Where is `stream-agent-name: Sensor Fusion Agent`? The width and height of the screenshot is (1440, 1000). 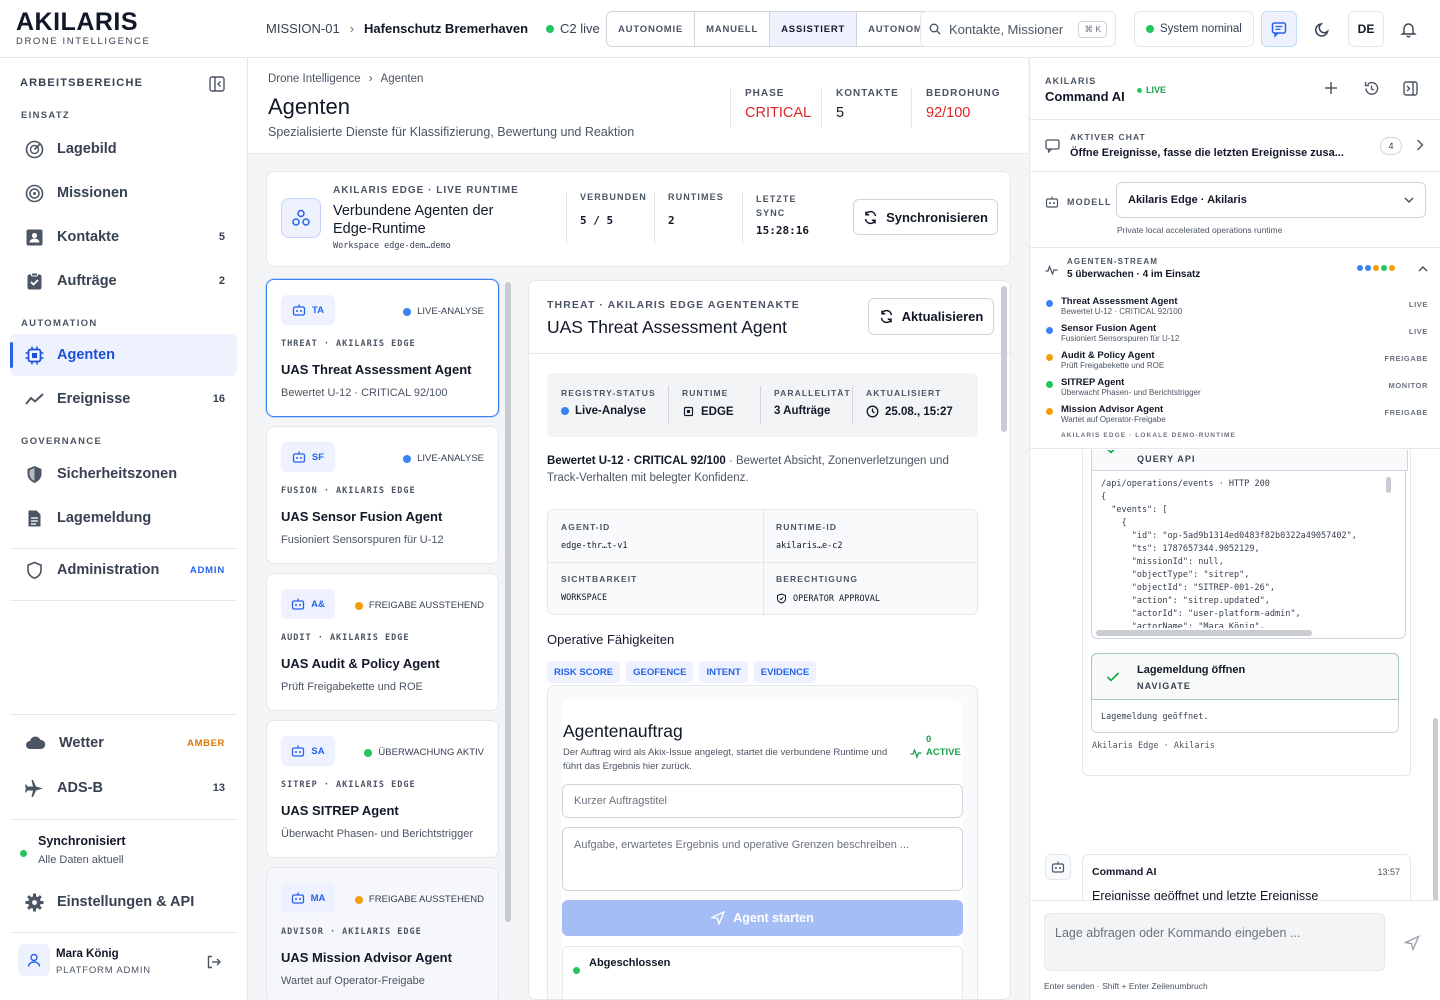
stream-agent-name: Sensor Fusion Agent is located at coordinates (1109, 328).